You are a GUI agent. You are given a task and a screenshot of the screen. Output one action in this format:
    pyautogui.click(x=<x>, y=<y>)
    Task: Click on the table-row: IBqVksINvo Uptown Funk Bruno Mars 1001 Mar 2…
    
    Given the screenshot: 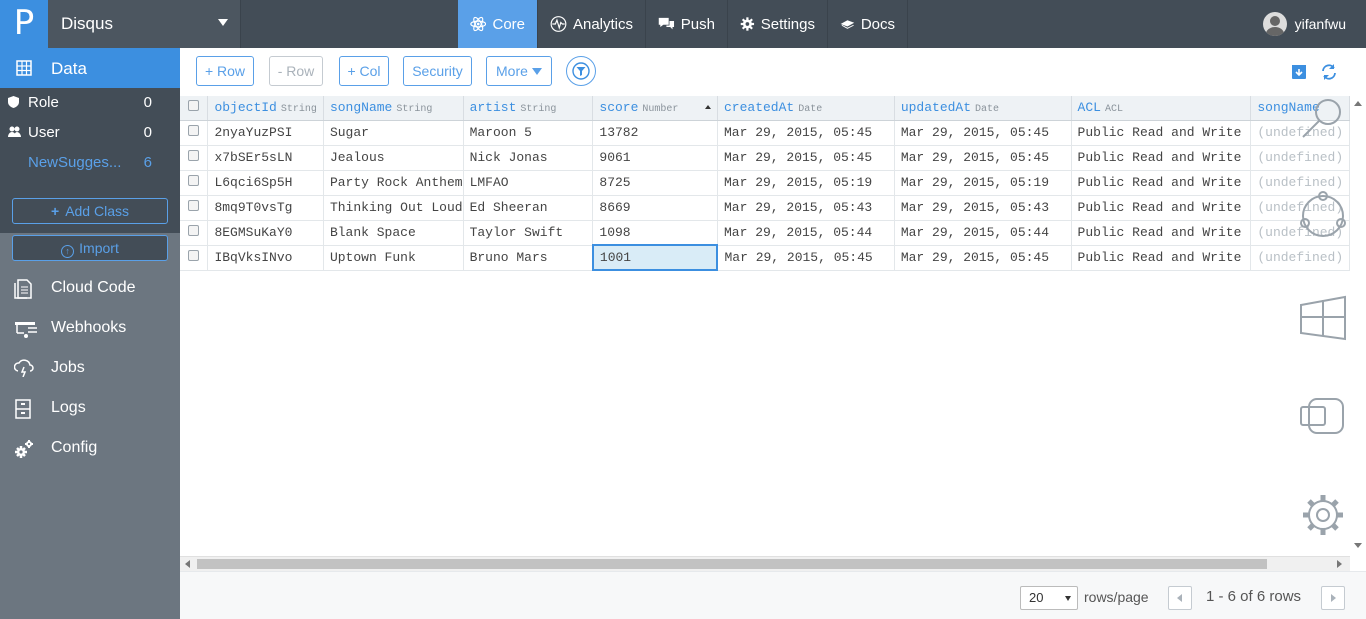 What is the action you would take?
    pyautogui.click(x=765, y=257)
    